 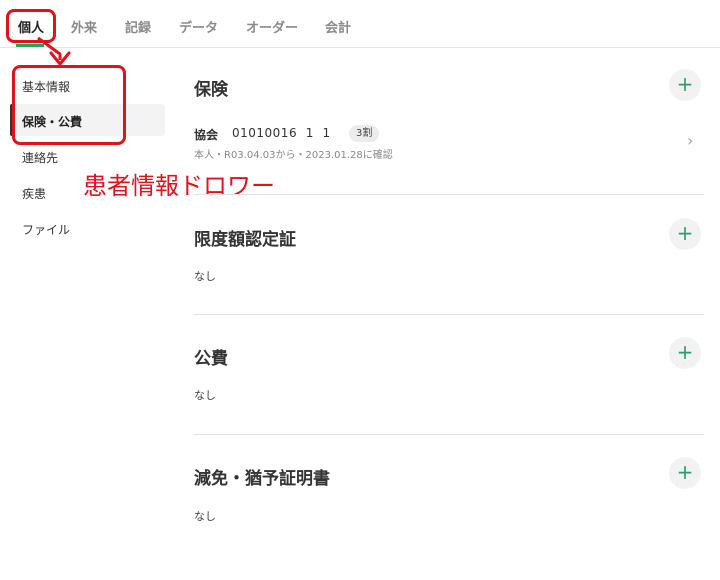 I want to click on tab-order: オーダー, so click(x=272, y=26).